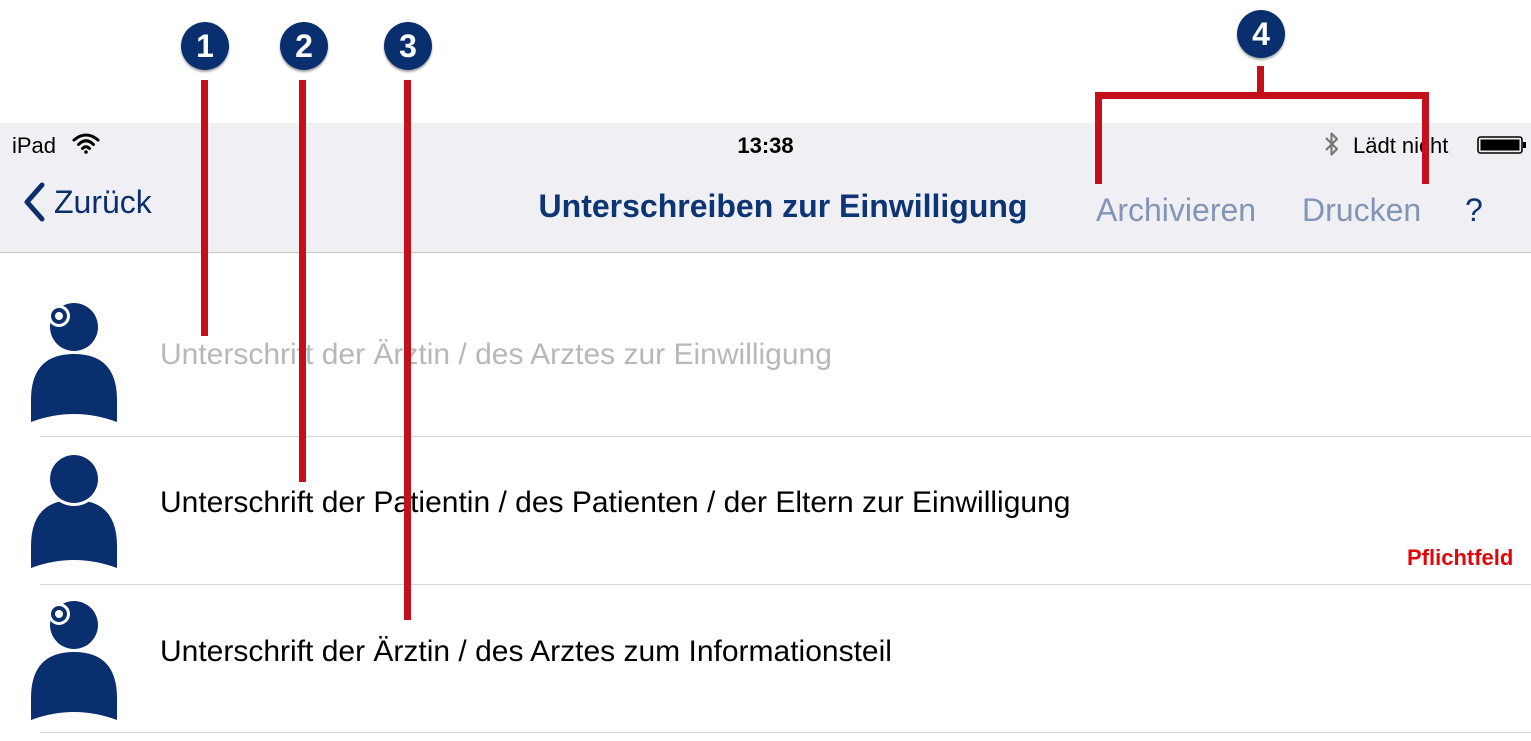 The height and width of the screenshot is (741, 1531). Describe the element at coordinates (74, 511) in the screenshot. I see `patient-avatar-icon` at that location.